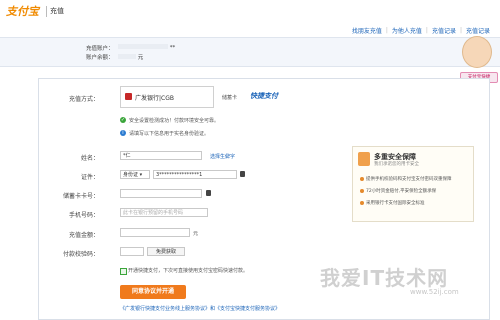 This screenshot has width=500, height=320. Describe the element at coordinates (195, 174) in the screenshot. I see `id-number-input: 3****************1` at that location.